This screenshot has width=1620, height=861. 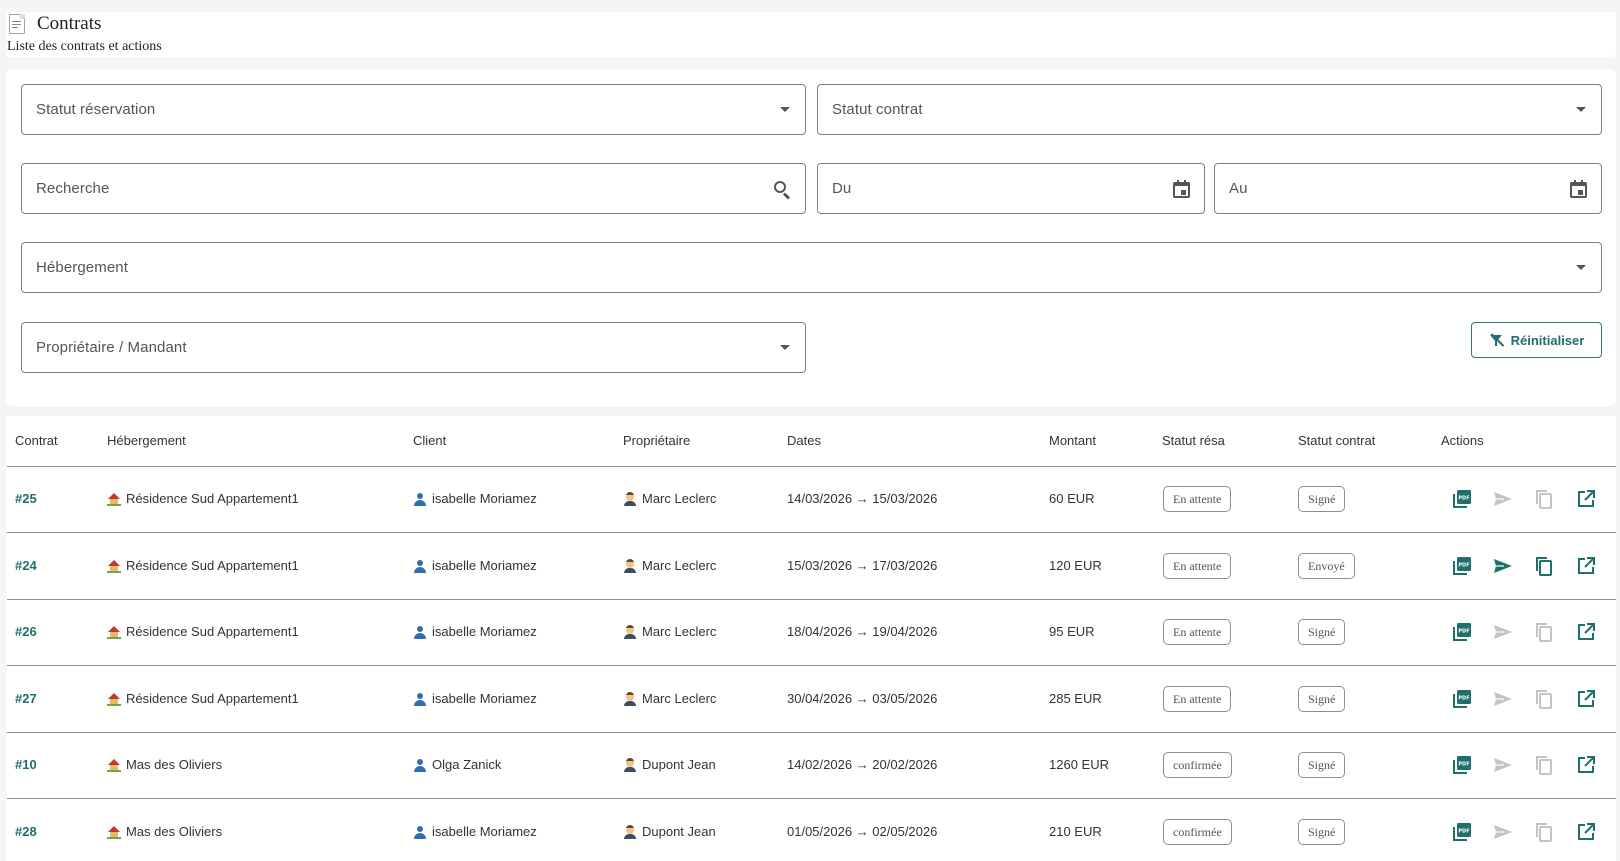 What do you see at coordinates (782, 190) in the screenshot?
I see `search-icon` at bounding box center [782, 190].